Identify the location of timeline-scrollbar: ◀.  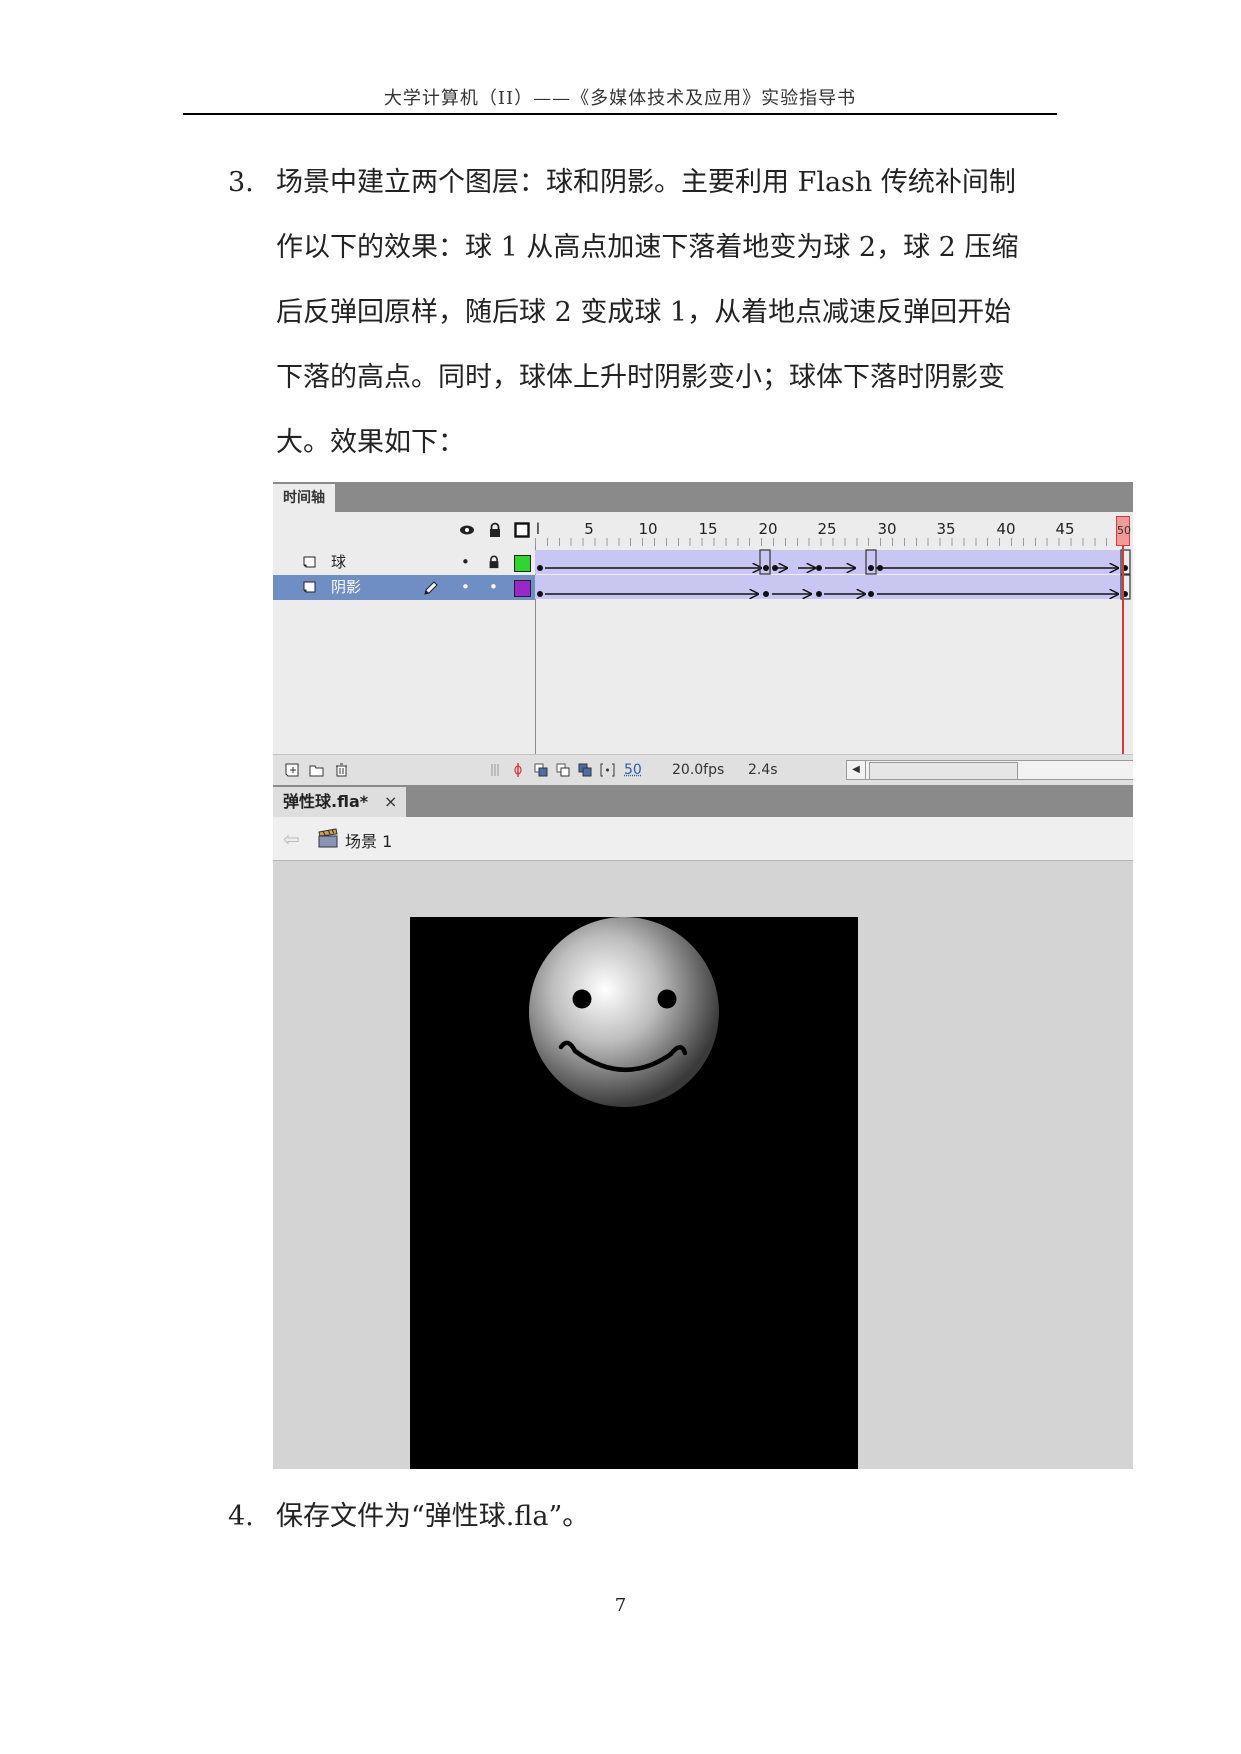
(989, 770).